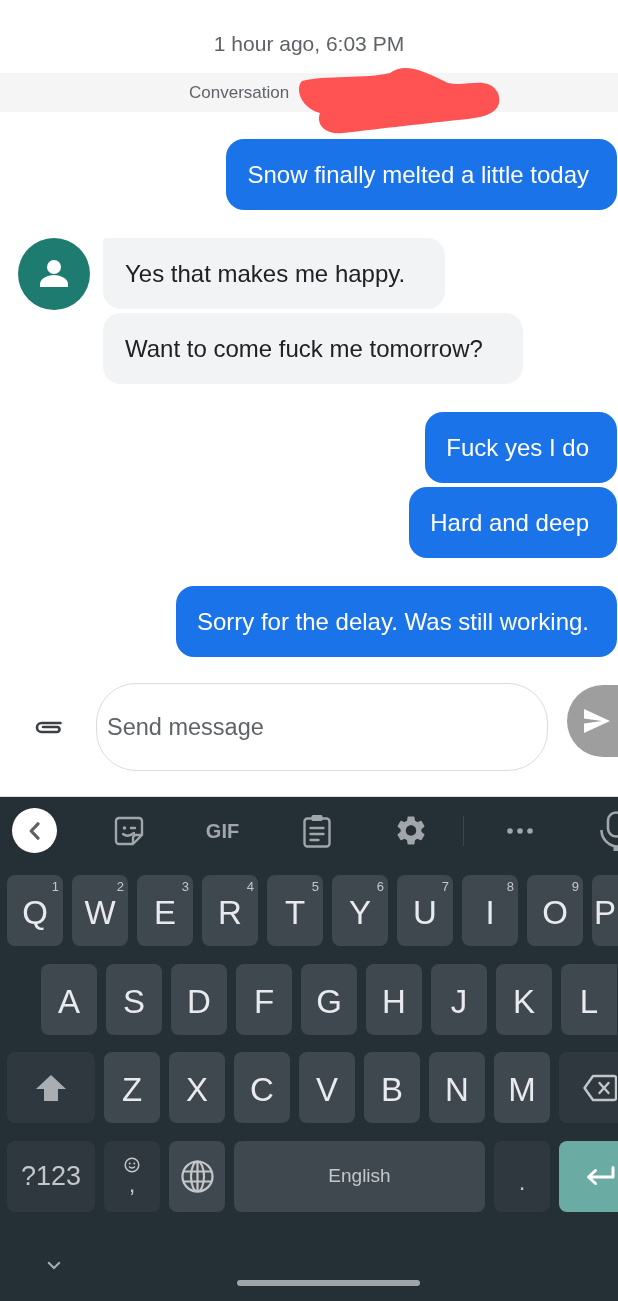 Image resolution: width=618 pixels, height=1301 pixels. I want to click on keyboard-key: X, so click(197, 1087).